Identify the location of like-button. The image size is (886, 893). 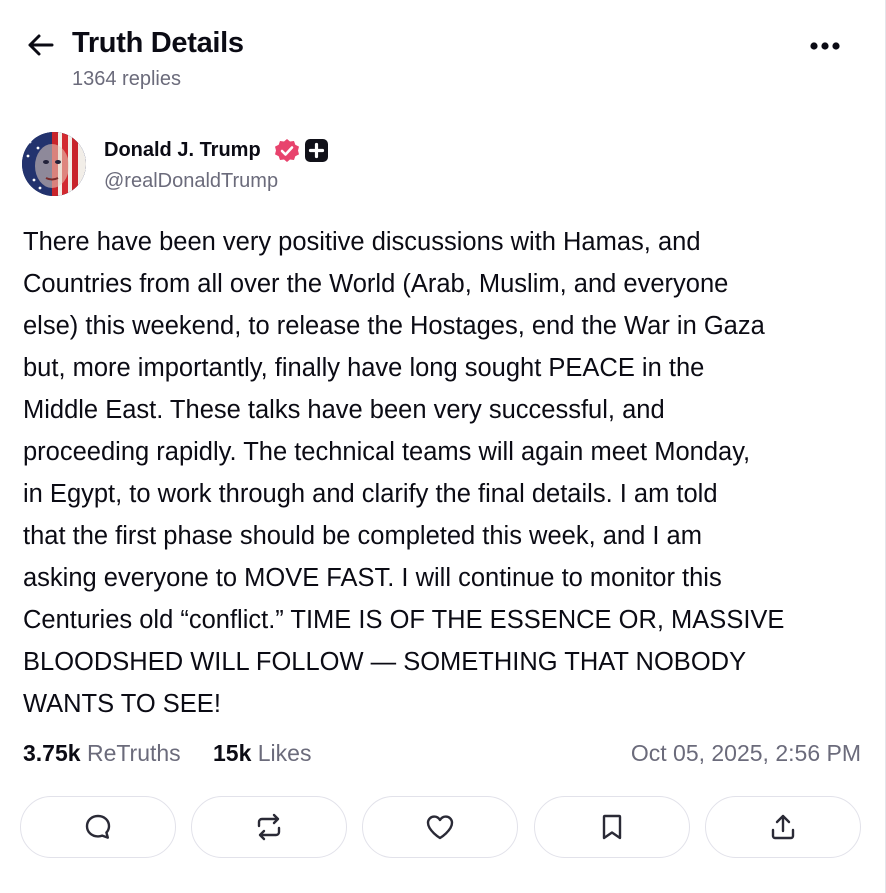
(440, 827).